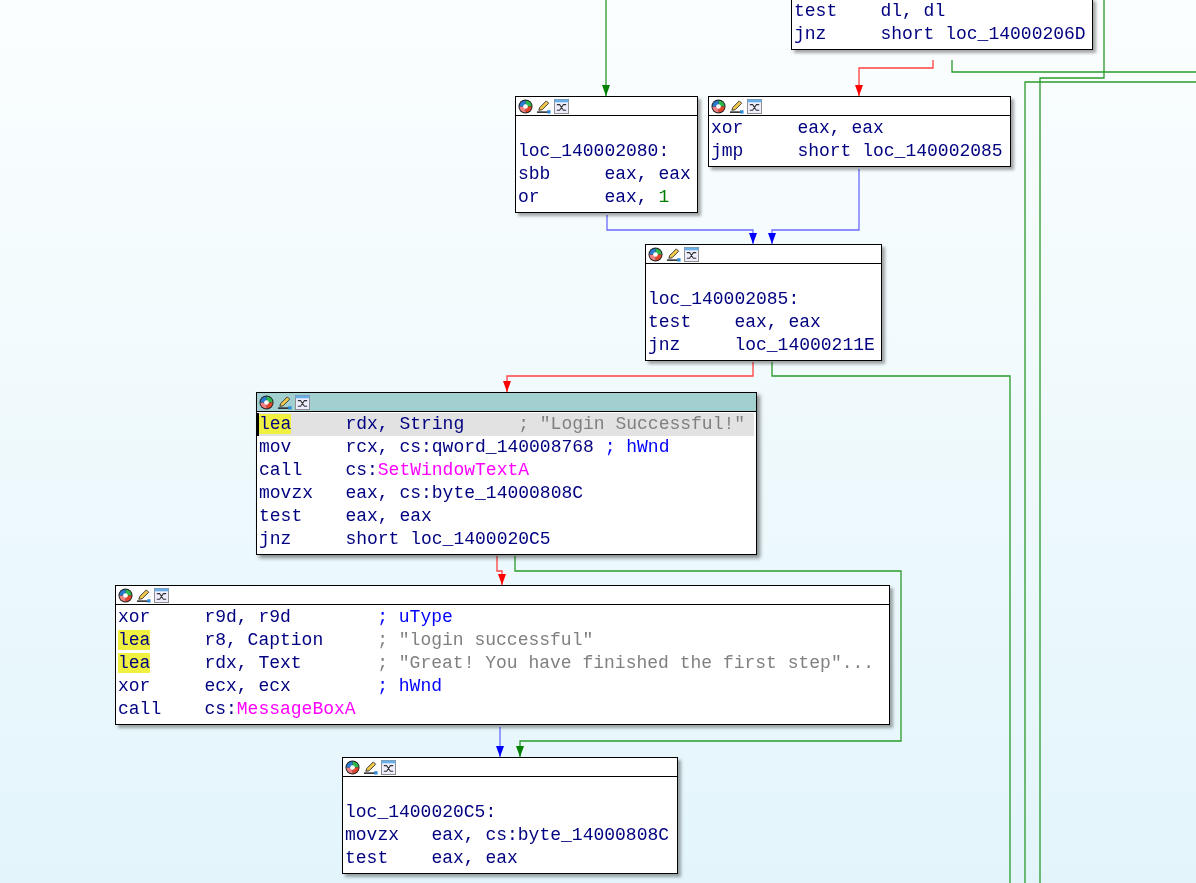 The width and height of the screenshot is (1196, 883). What do you see at coordinates (421, 812) in the screenshot?
I see `code-label: loc_1400020C5:` at bounding box center [421, 812].